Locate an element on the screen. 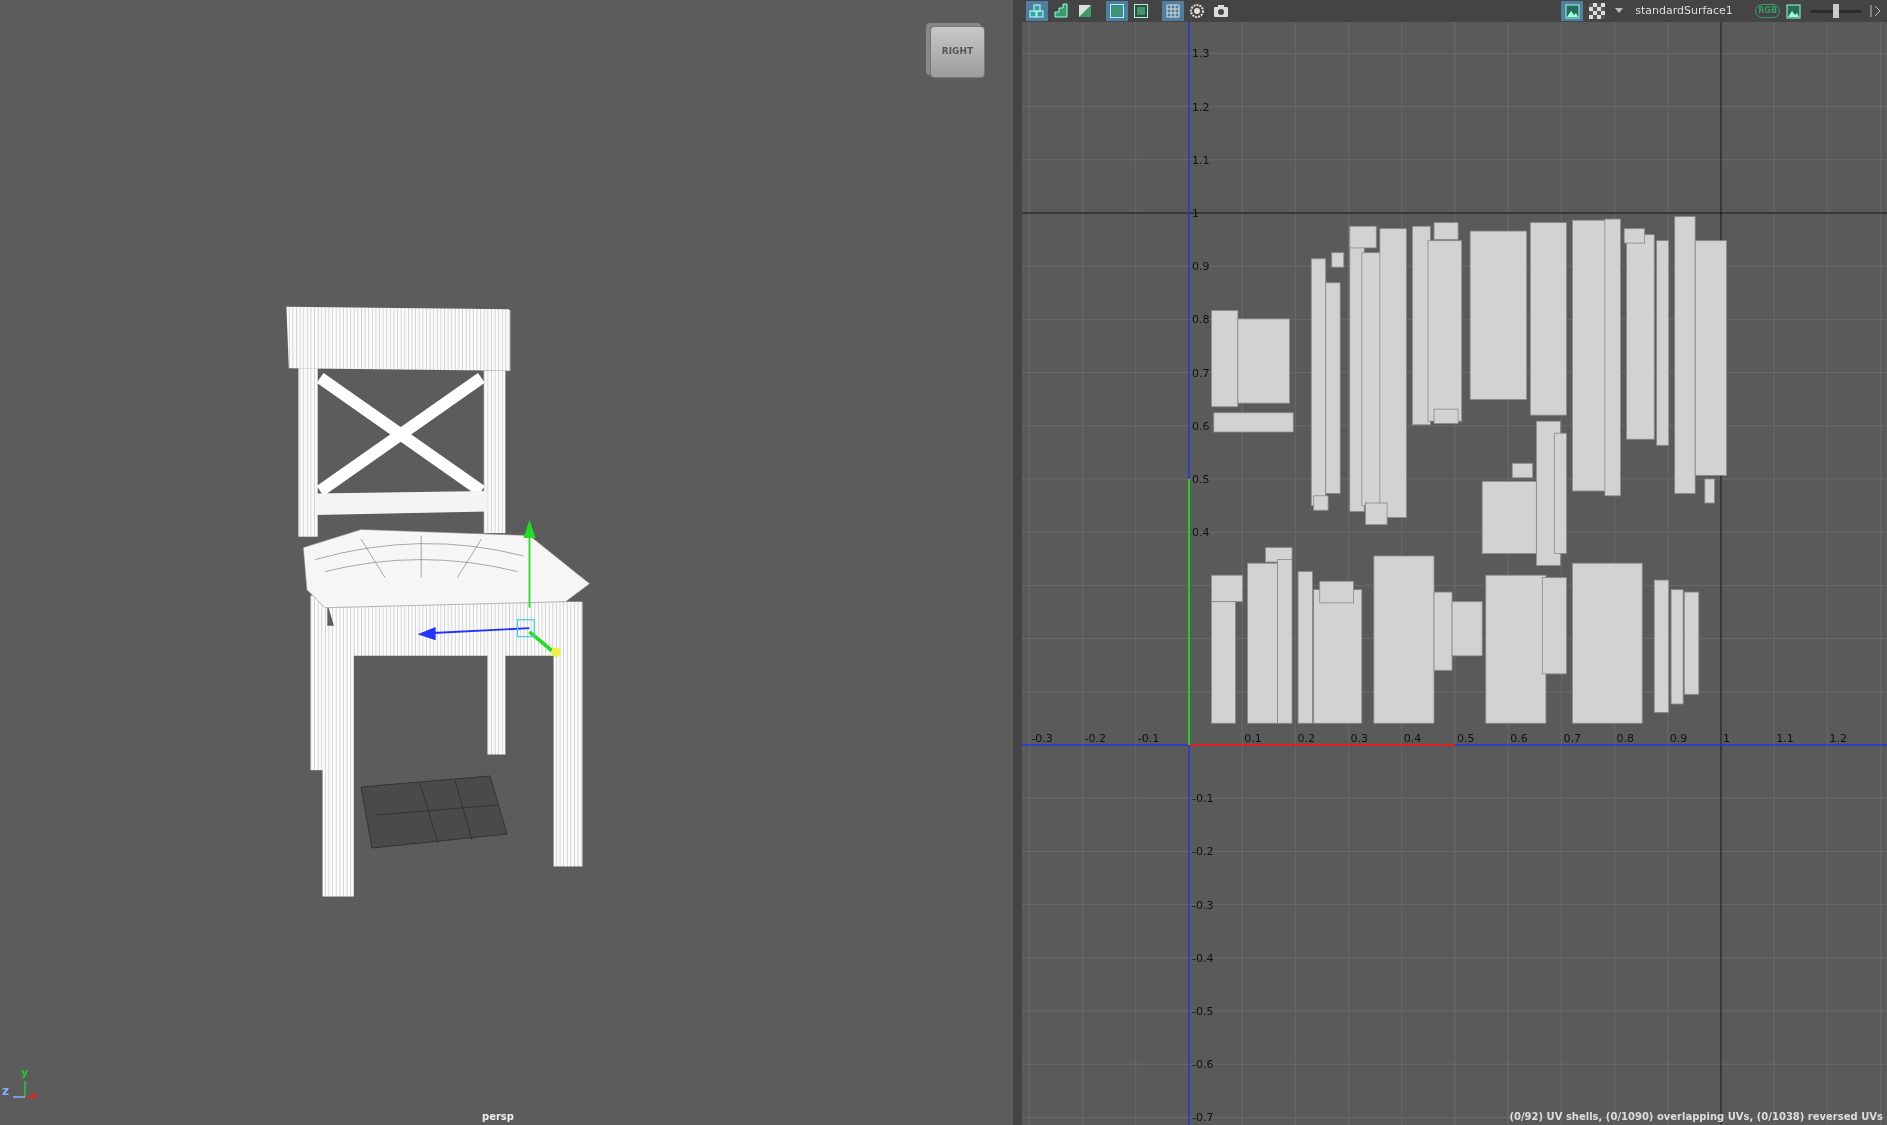  v-axis-label: -0.5 is located at coordinates (1203, 1011).